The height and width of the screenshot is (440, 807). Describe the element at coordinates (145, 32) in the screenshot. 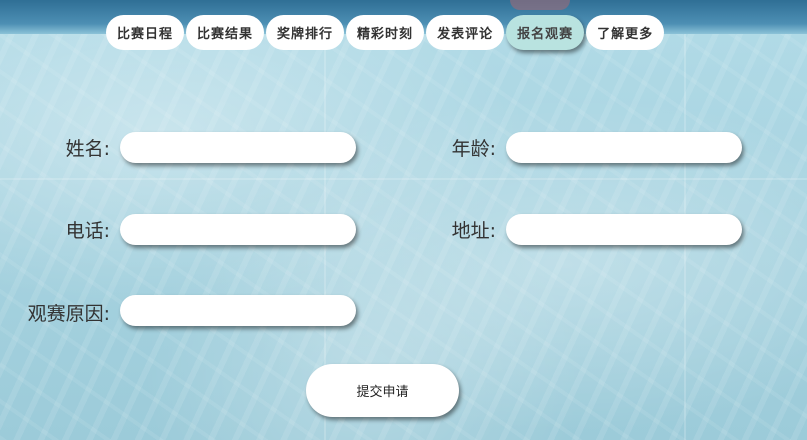

I see `tab-schedule: 比赛日程` at that location.